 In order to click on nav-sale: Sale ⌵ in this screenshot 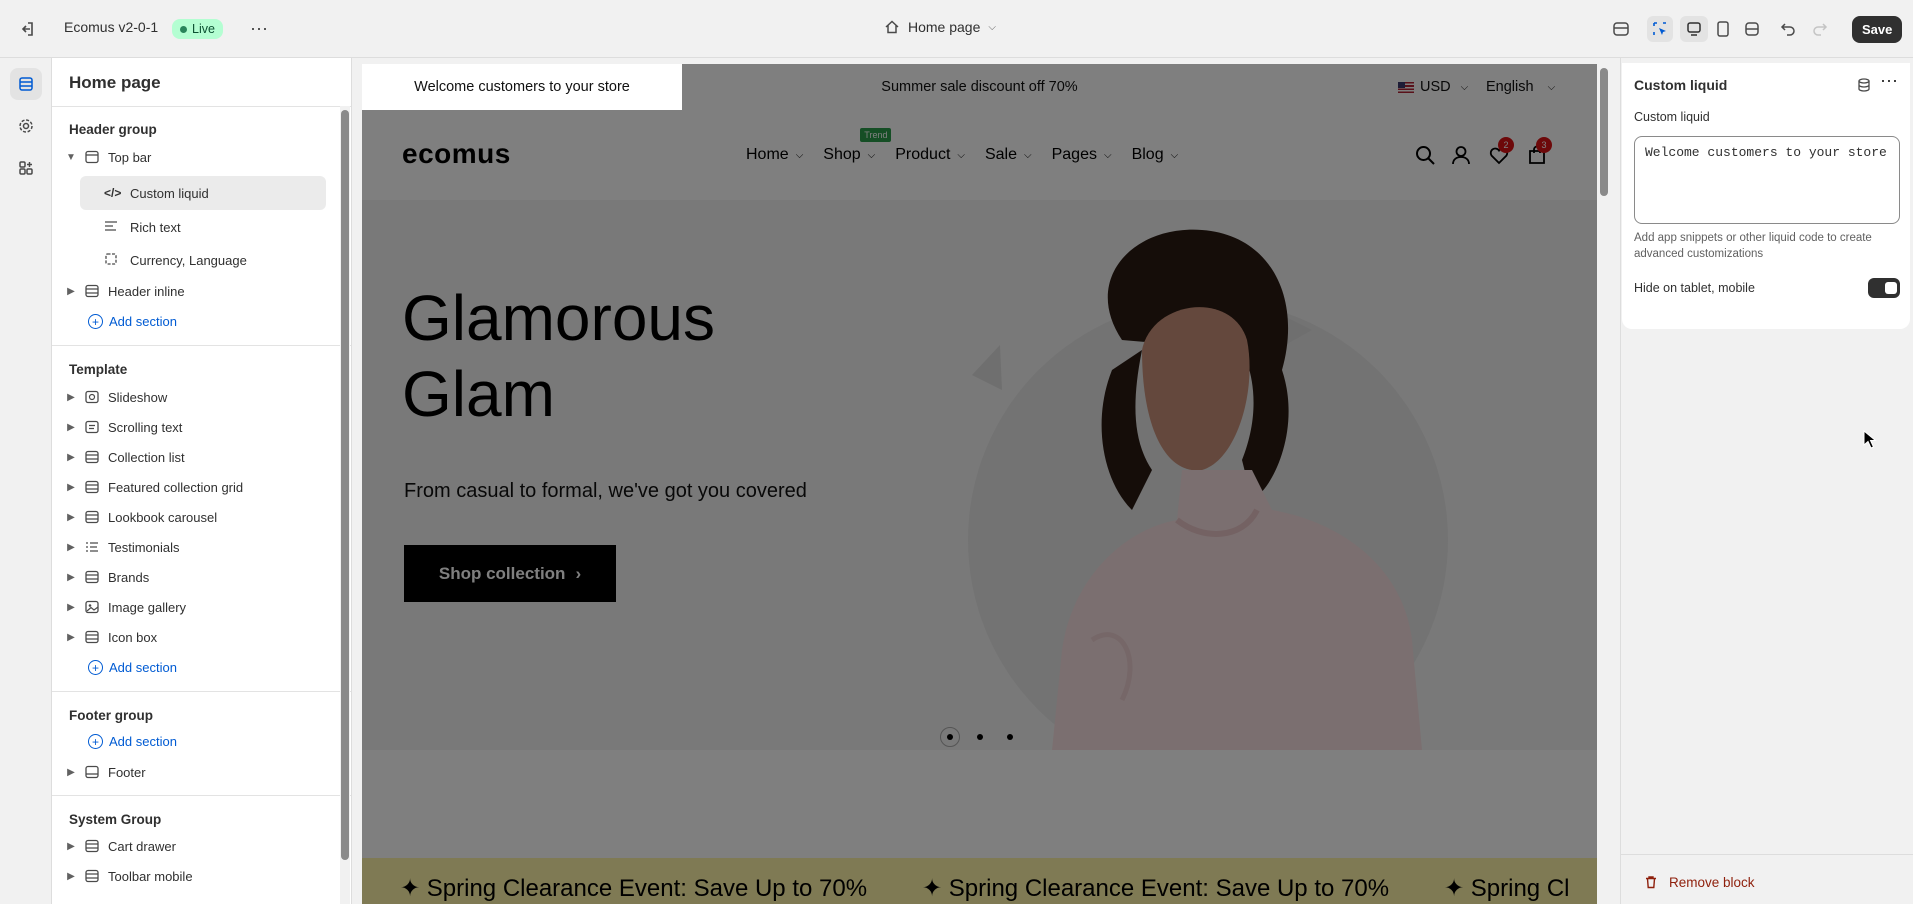, I will do `click(1008, 155)`.